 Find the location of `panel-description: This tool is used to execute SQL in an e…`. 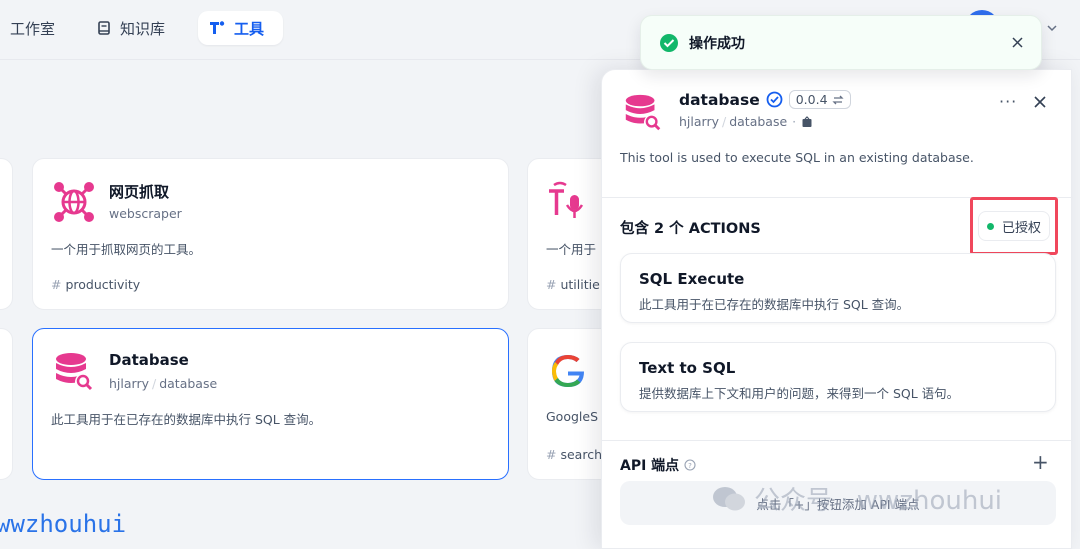

panel-description: This tool is used to execute SQL in an e… is located at coordinates (797, 157).